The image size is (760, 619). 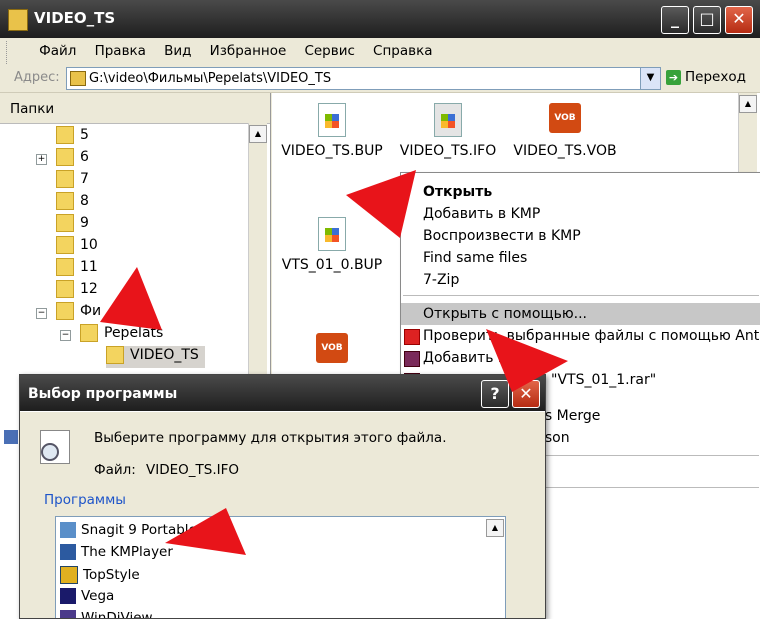 What do you see at coordinates (527, 360) in the screenshot?
I see `annotation-arrow-open-with` at bounding box center [527, 360].